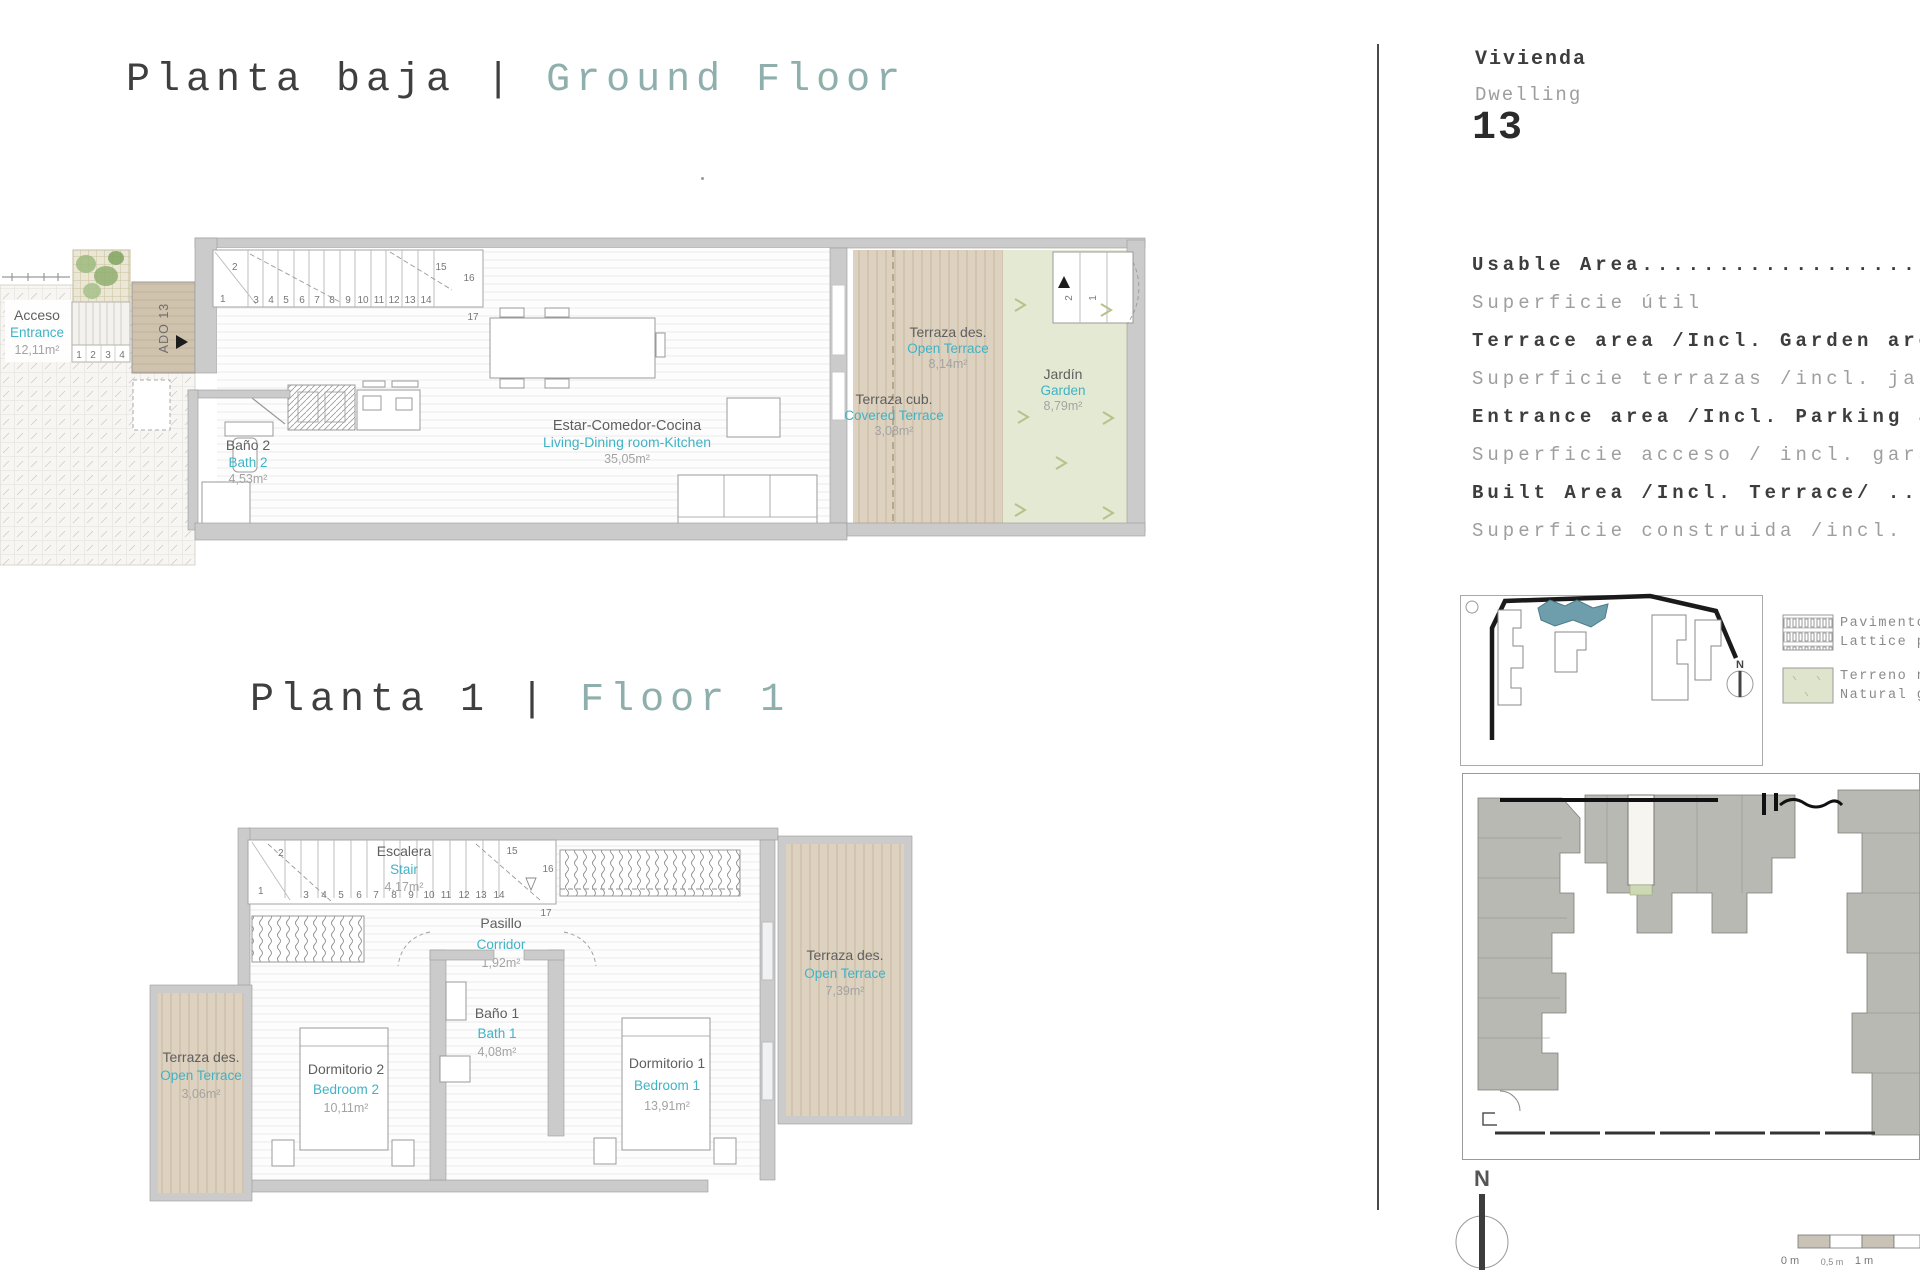  Describe the element at coordinates (948, 364) in the screenshot. I see `open-terrace-area: 8,14m²` at that location.